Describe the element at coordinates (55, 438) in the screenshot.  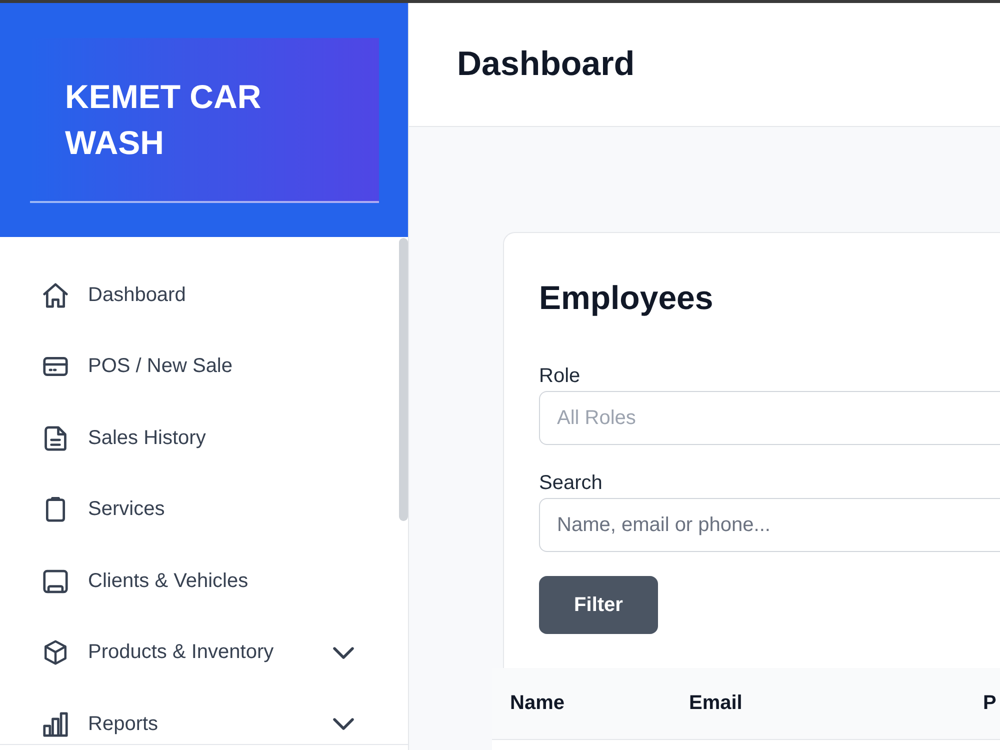
I see `document-icon` at that location.